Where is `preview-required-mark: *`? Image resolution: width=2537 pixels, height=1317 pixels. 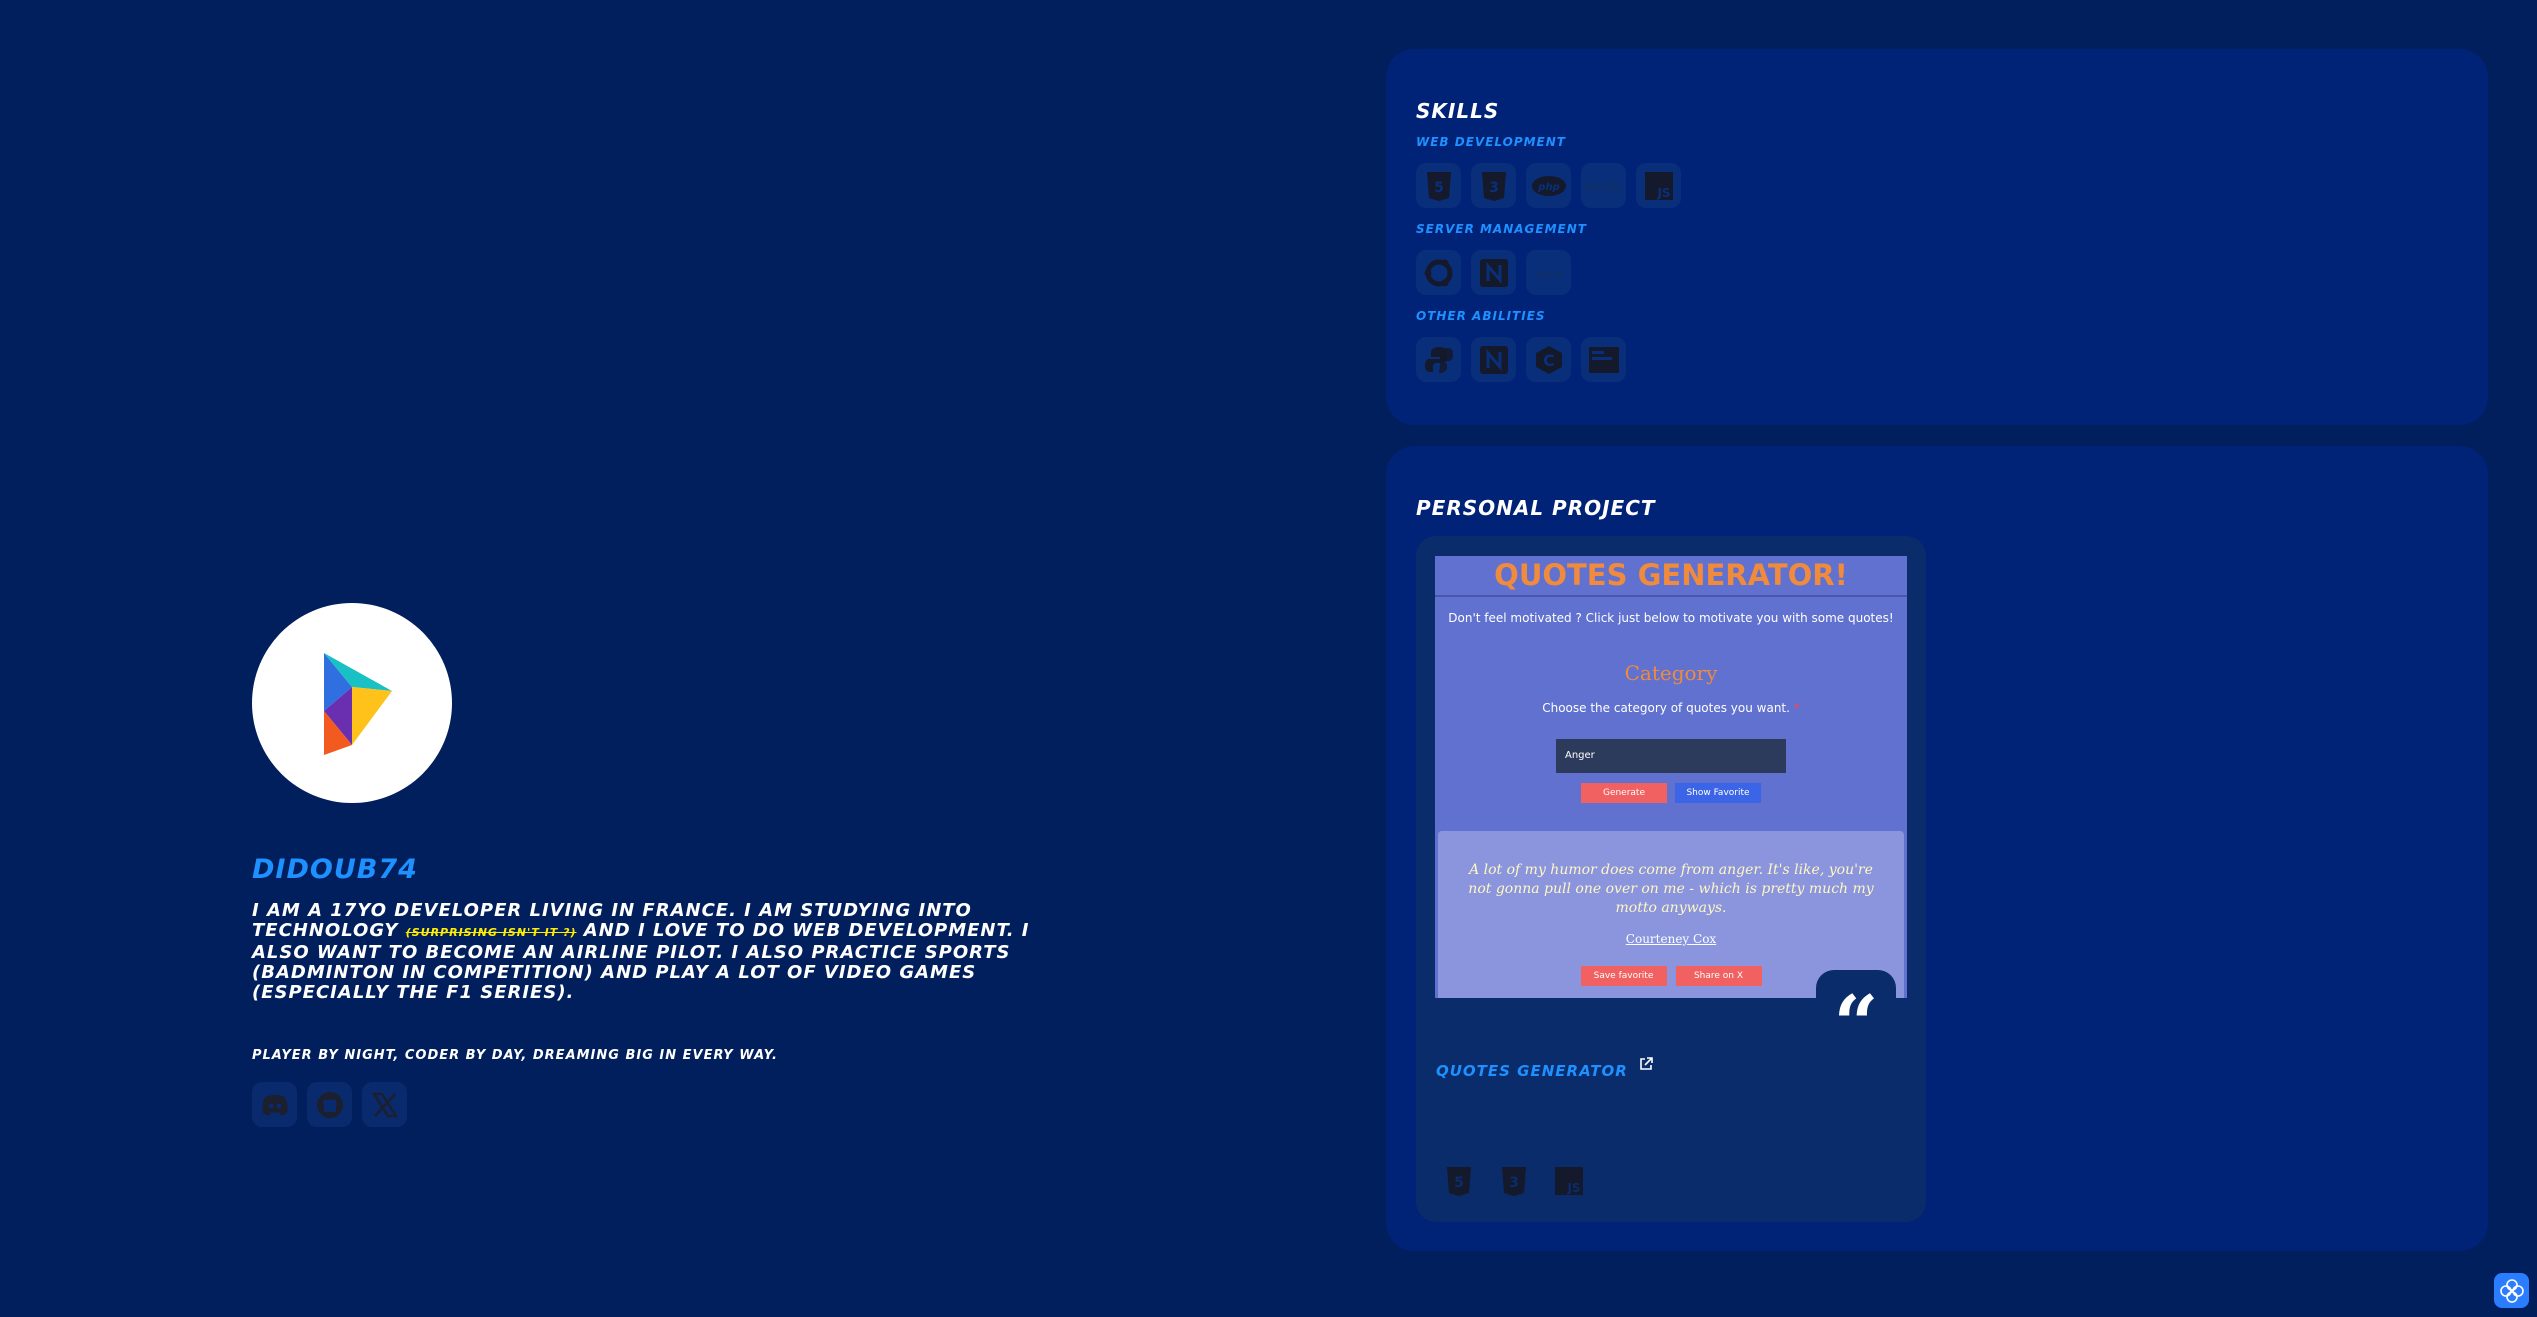 preview-required-mark: * is located at coordinates (1796, 708).